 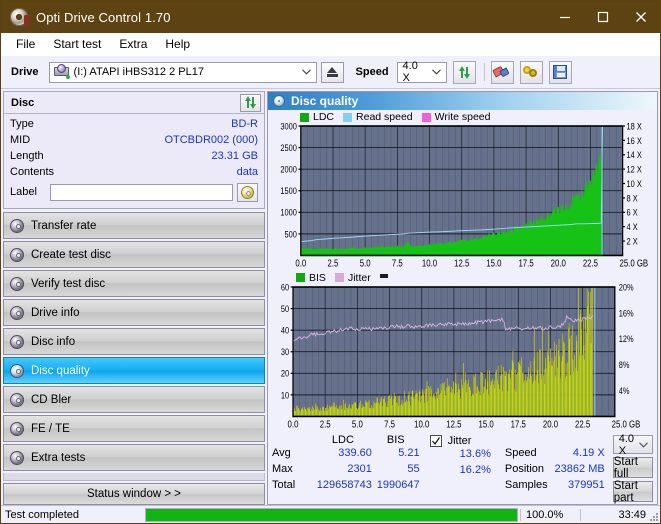 What do you see at coordinates (51, 399) in the screenshot?
I see `sidebar-item-label: CD Bler` at bounding box center [51, 399].